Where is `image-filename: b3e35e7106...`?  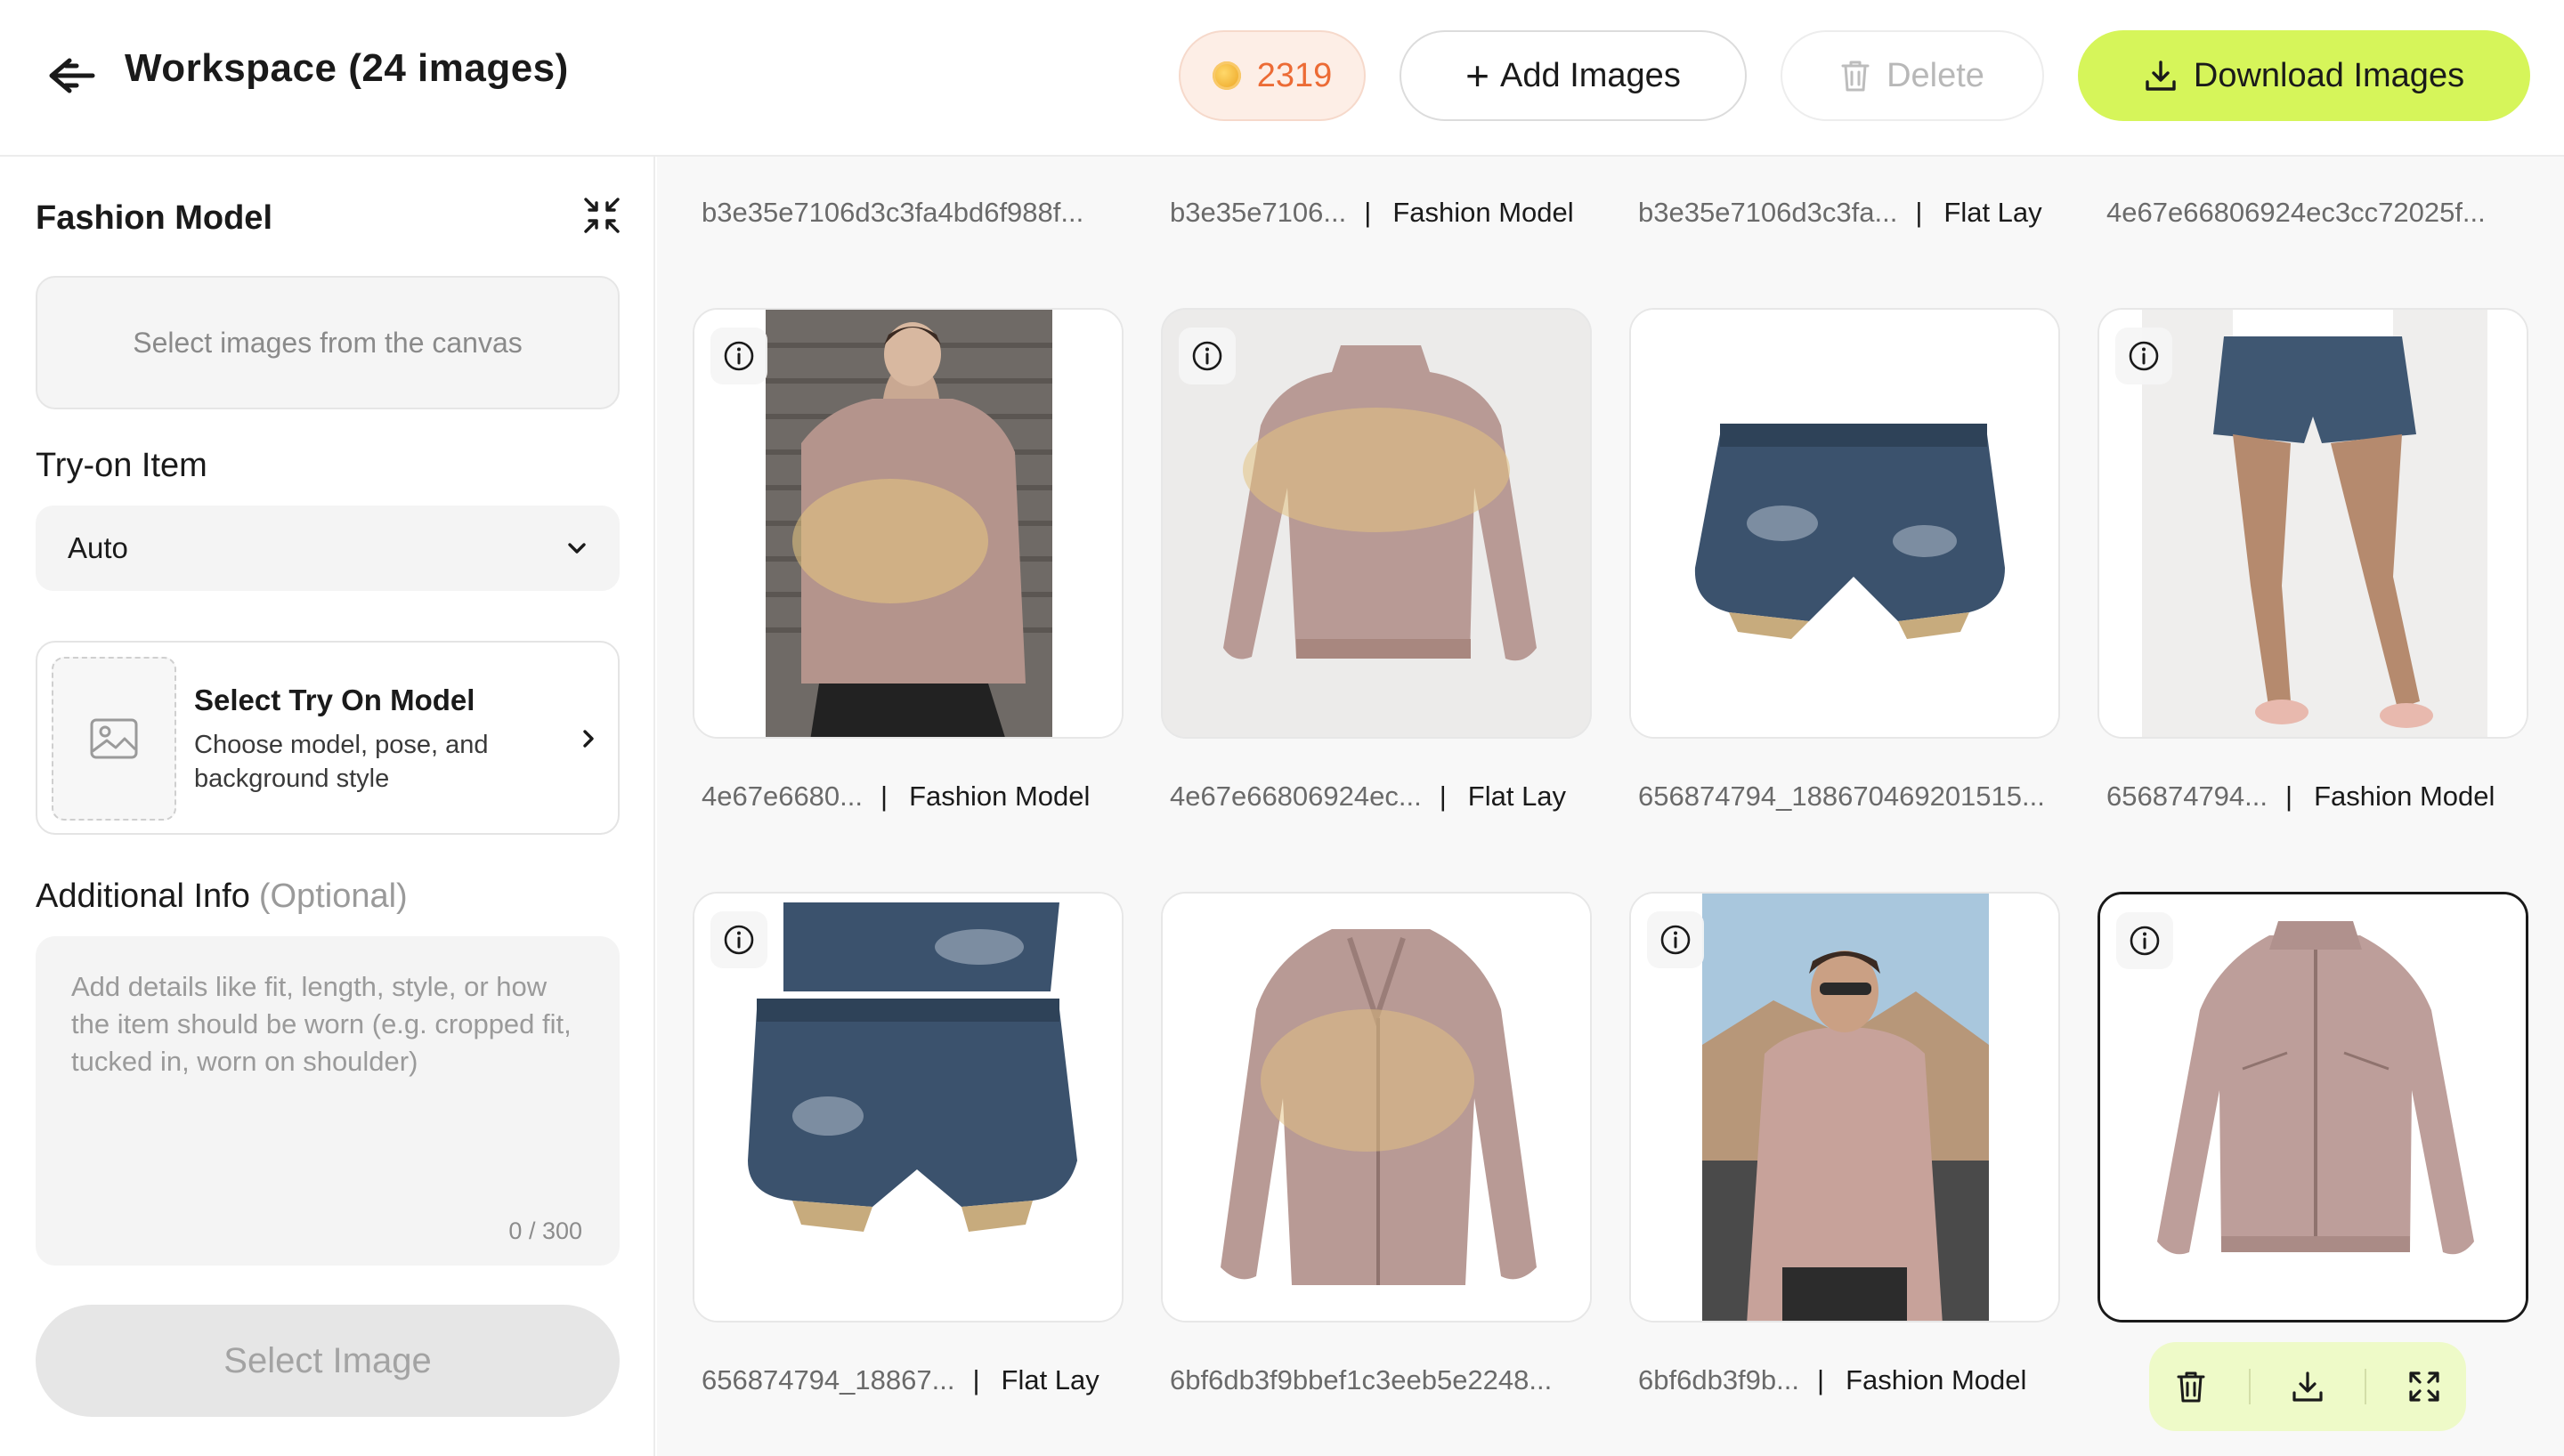 image-filename: b3e35e7106... is located at coordinates (1258, 212).